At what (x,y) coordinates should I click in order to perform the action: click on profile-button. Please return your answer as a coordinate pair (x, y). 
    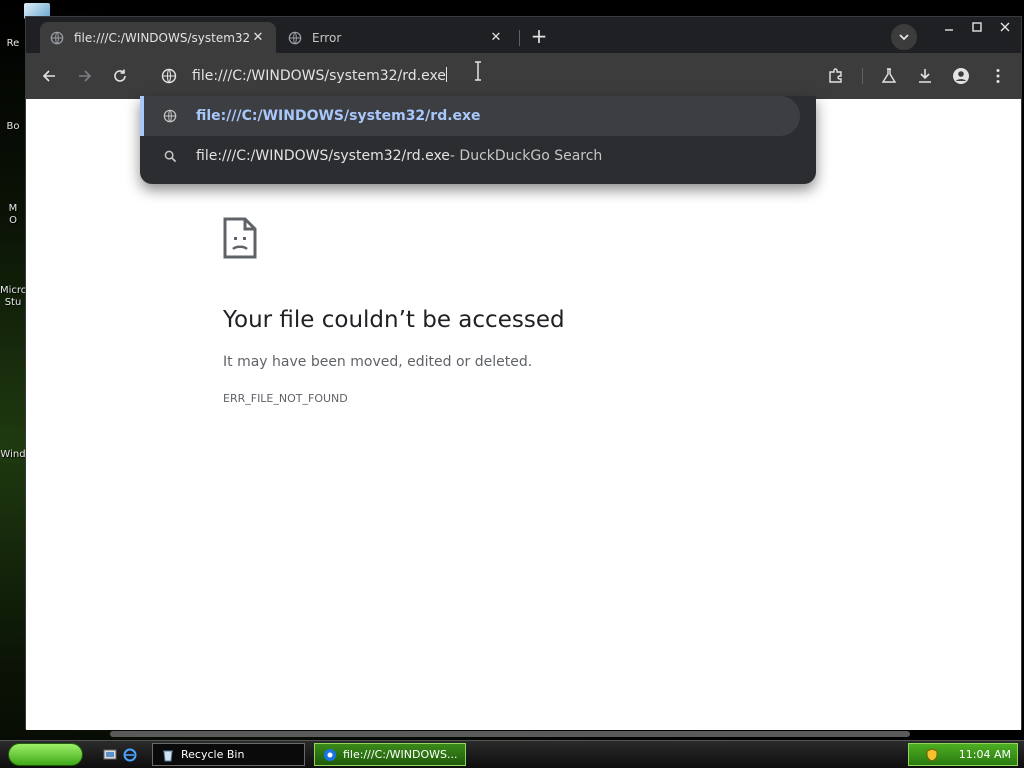
    Looking at the image, I should click on (961, 76).